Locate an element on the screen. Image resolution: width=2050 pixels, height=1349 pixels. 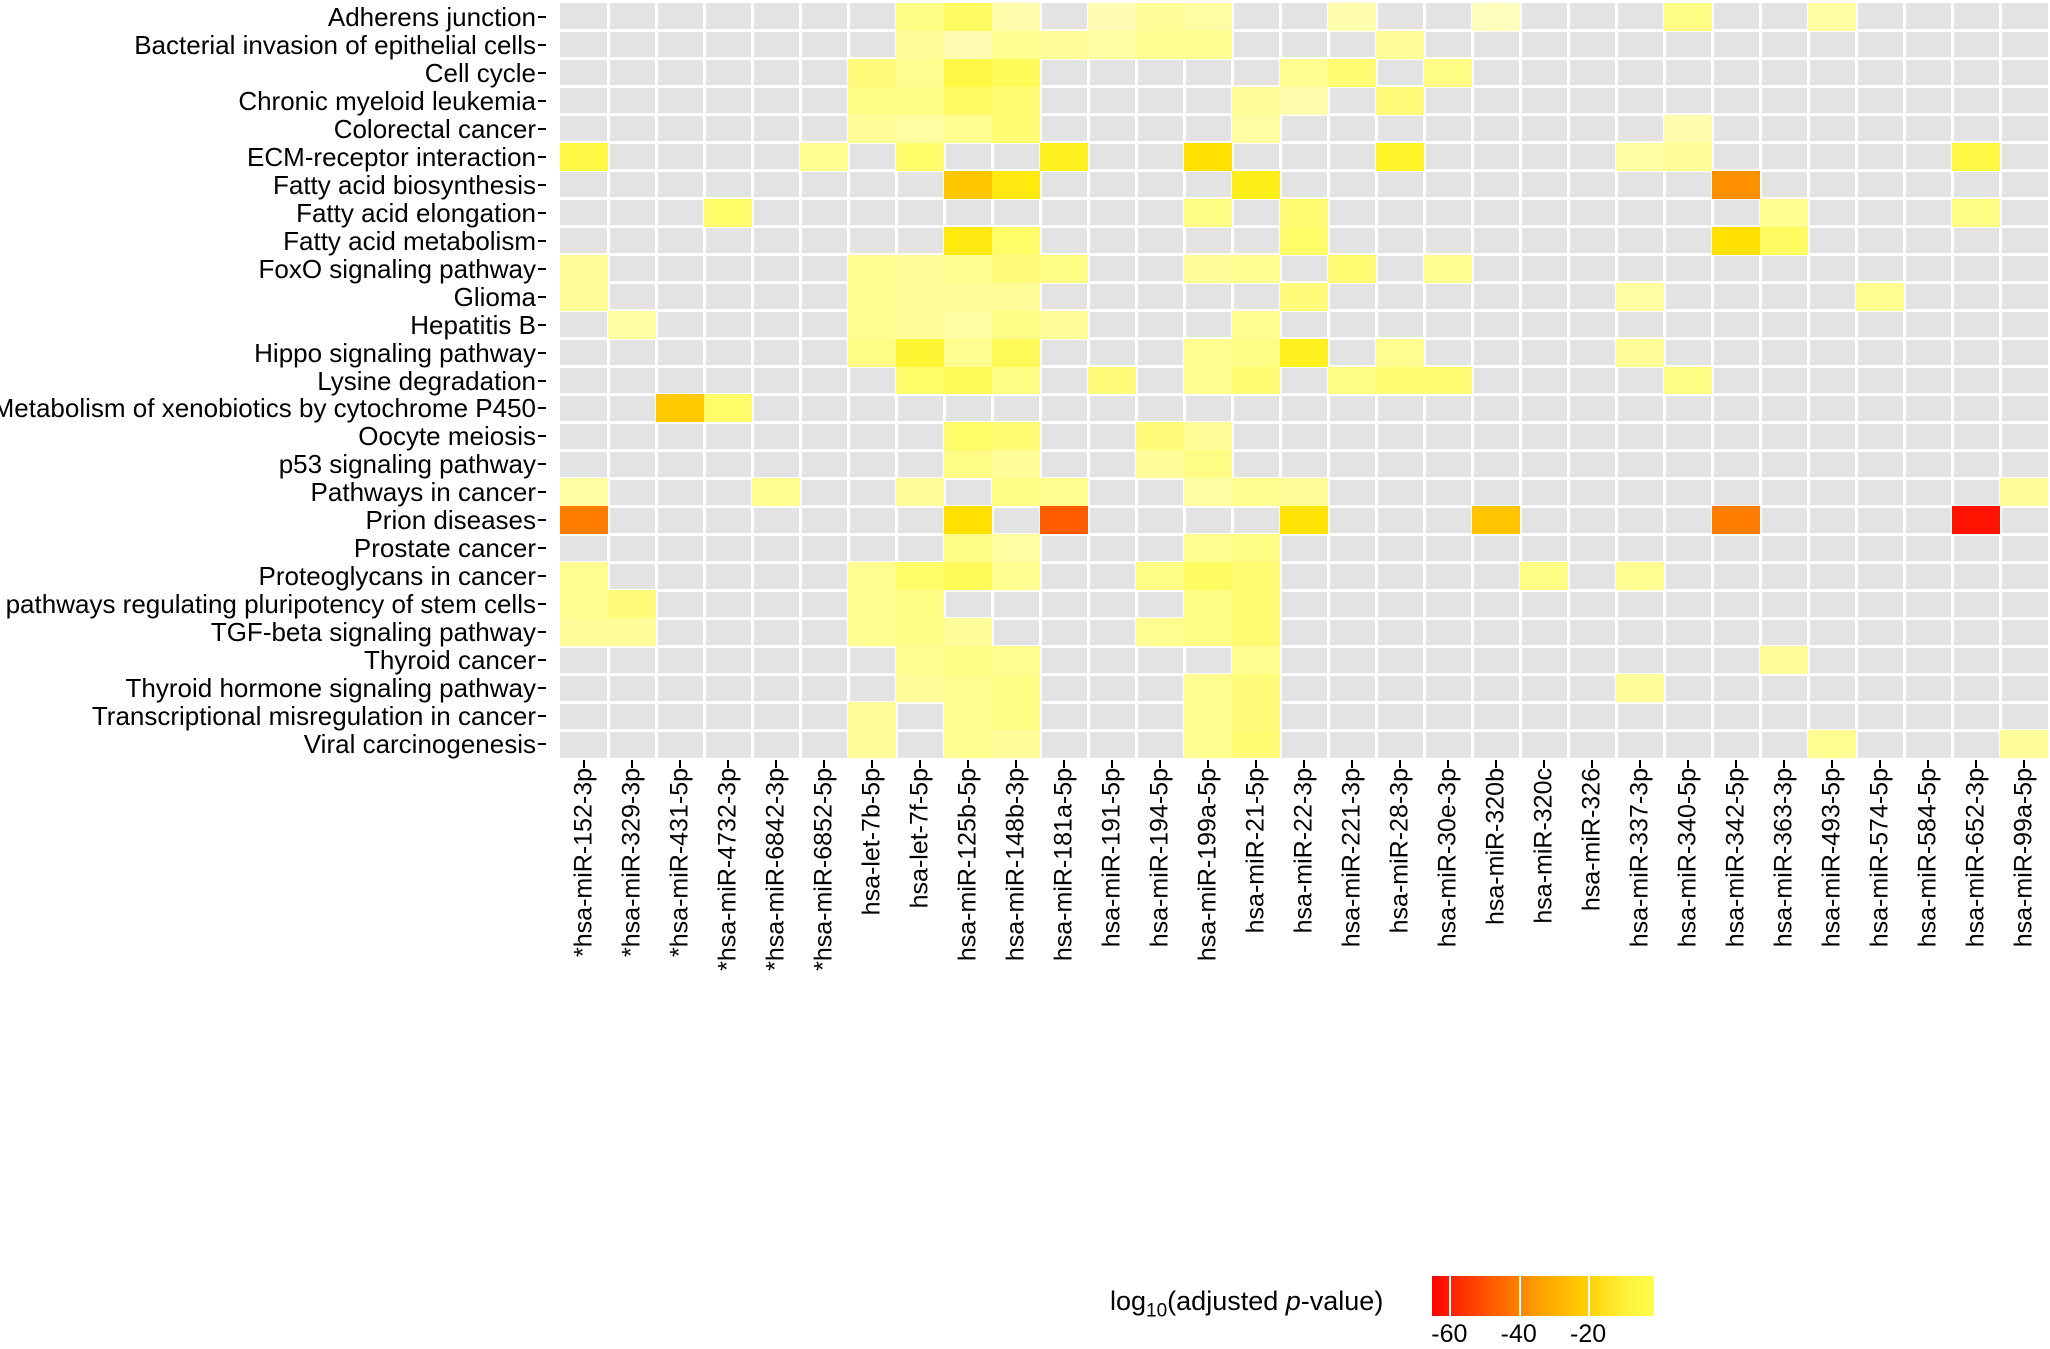
legend-title-open: (adjusted is located at coordinates (1226, 1301).